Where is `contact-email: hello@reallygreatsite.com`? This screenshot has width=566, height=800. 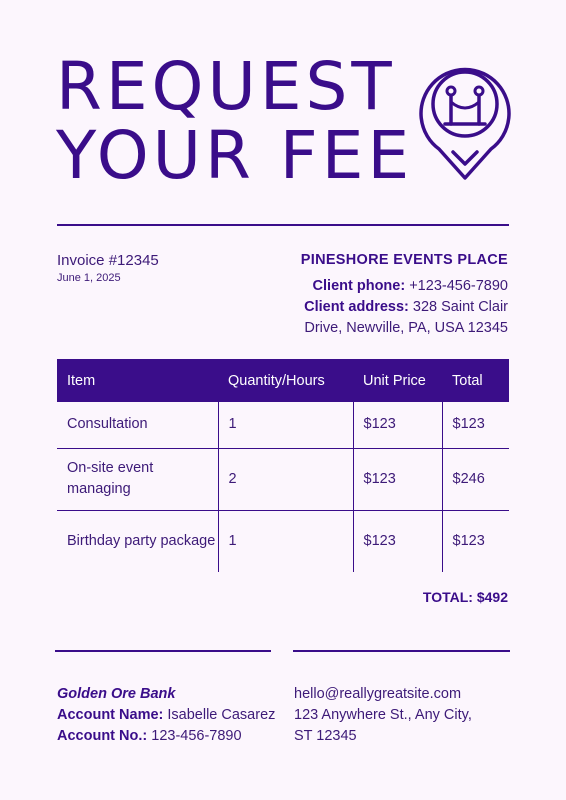 contact-email: hello@reallygreatsite.com is located at coordinates (378, 694).